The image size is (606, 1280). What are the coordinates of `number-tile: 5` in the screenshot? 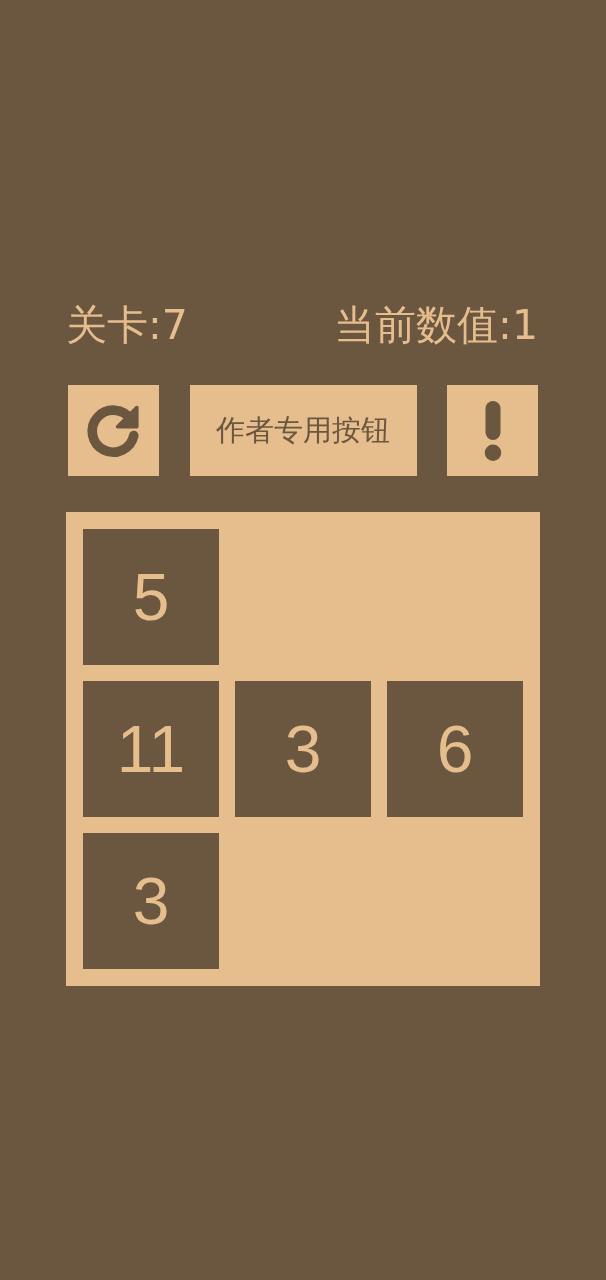 It's located at (151, 597).